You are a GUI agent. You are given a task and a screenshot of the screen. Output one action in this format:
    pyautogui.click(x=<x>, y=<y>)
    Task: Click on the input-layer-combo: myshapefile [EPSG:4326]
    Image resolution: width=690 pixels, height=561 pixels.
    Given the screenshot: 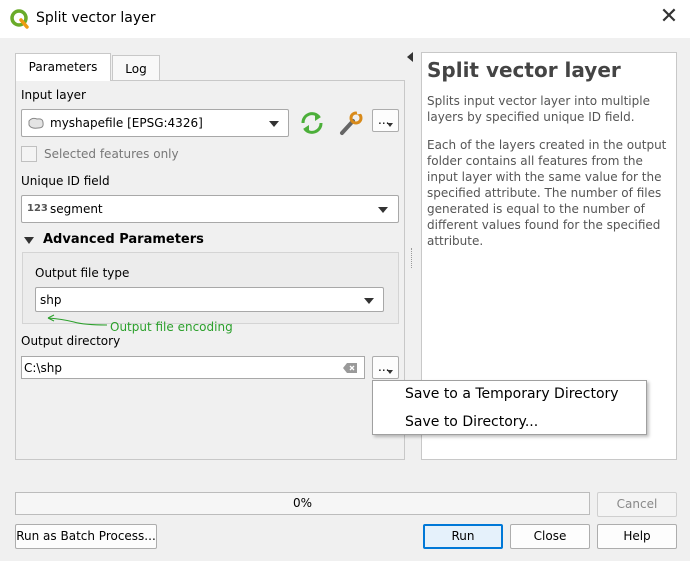 What is the action you would take?
    pyautogui.click(x=155, y=123)
    